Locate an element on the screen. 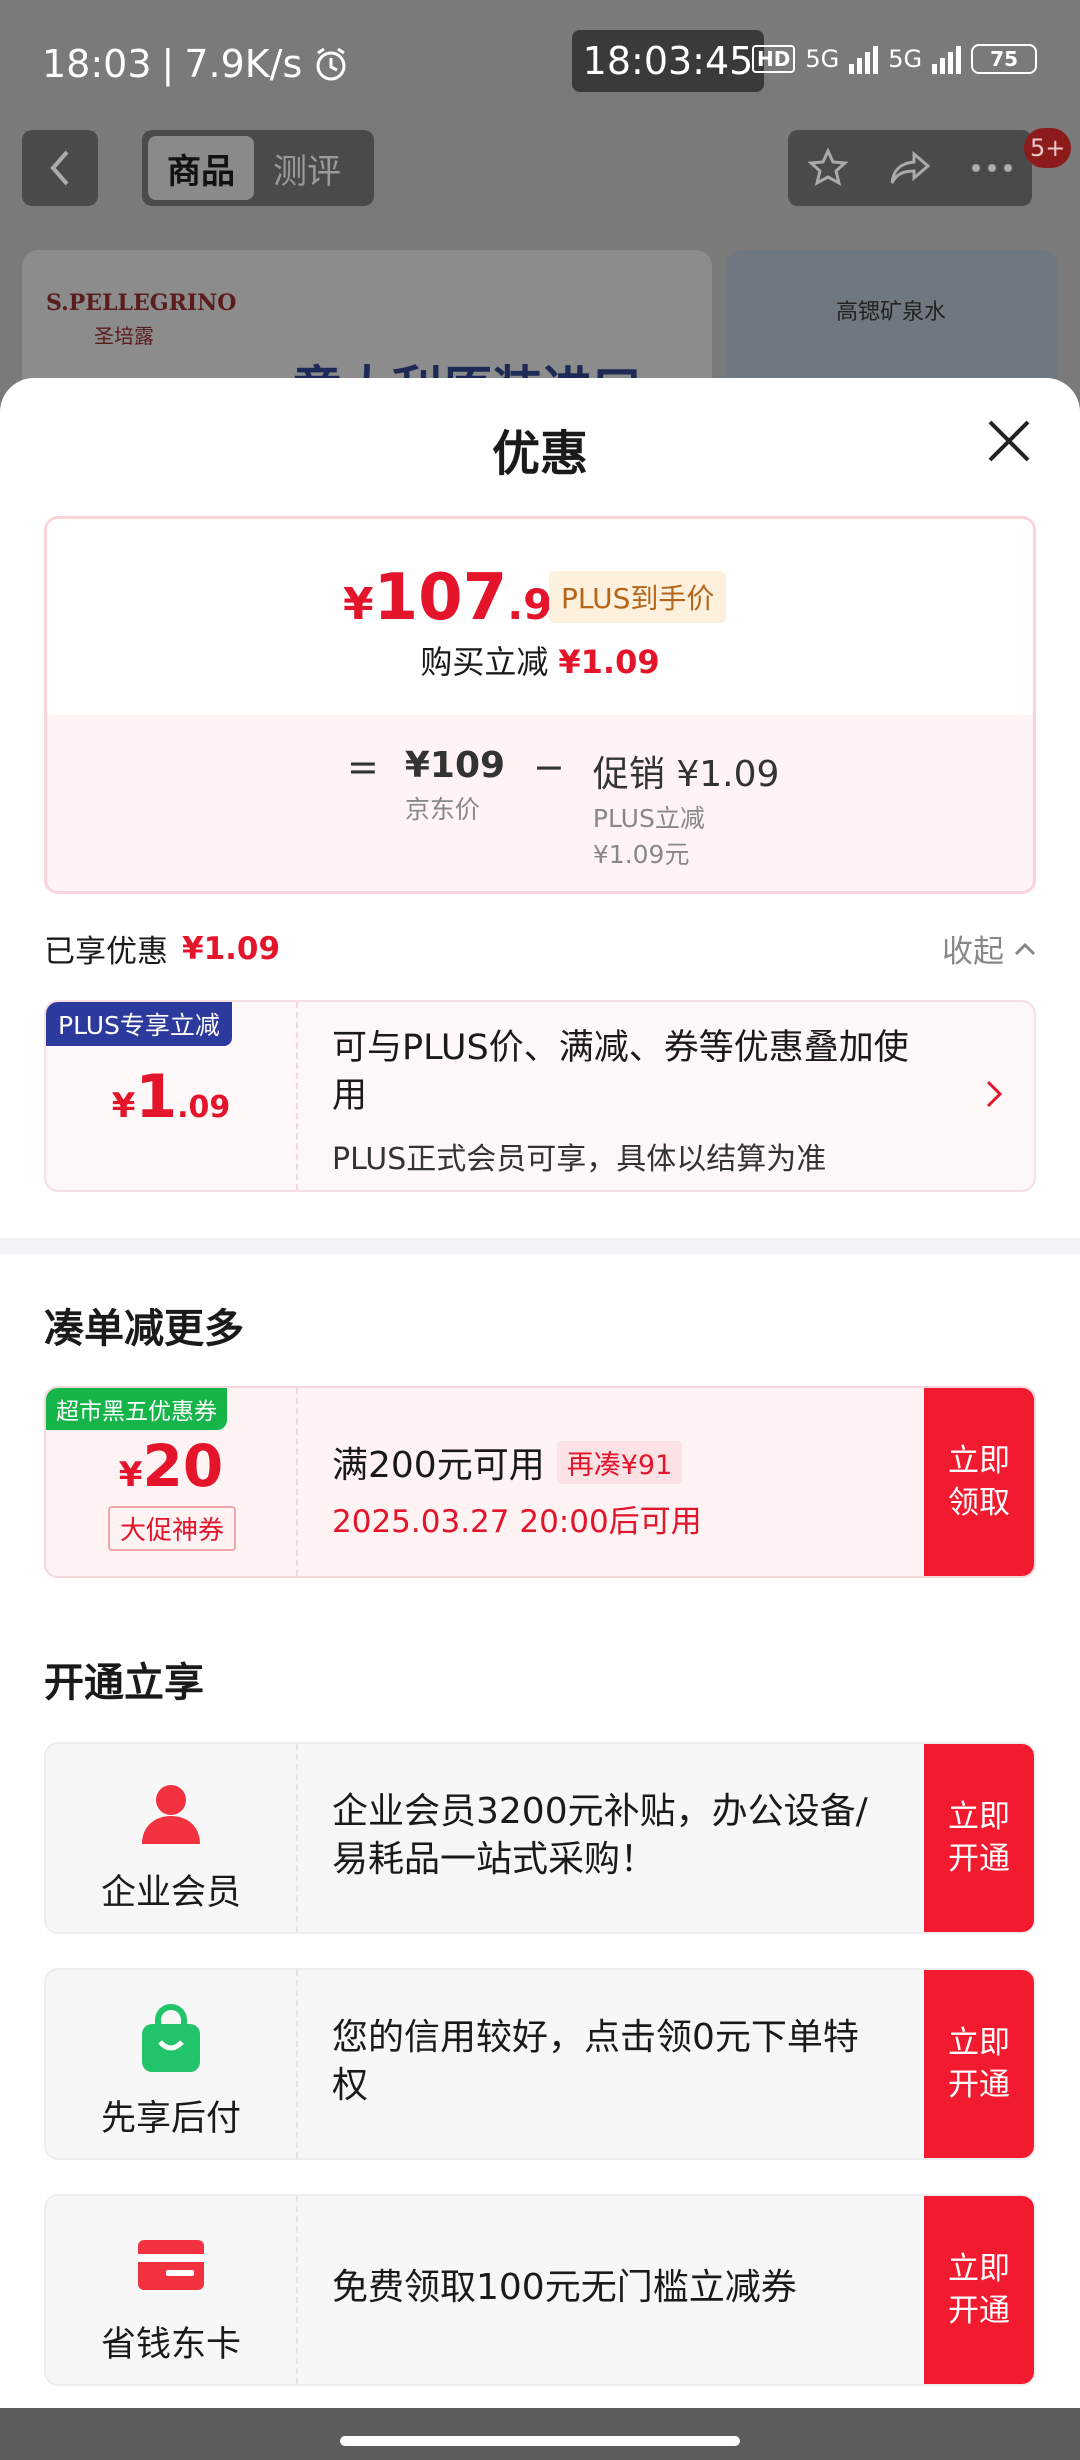 Image resolution: width=1080 pixels, height=2460 pixels. service-desc: 免费领取100元无门槛立减券 is located at coordinates (564, 2287).